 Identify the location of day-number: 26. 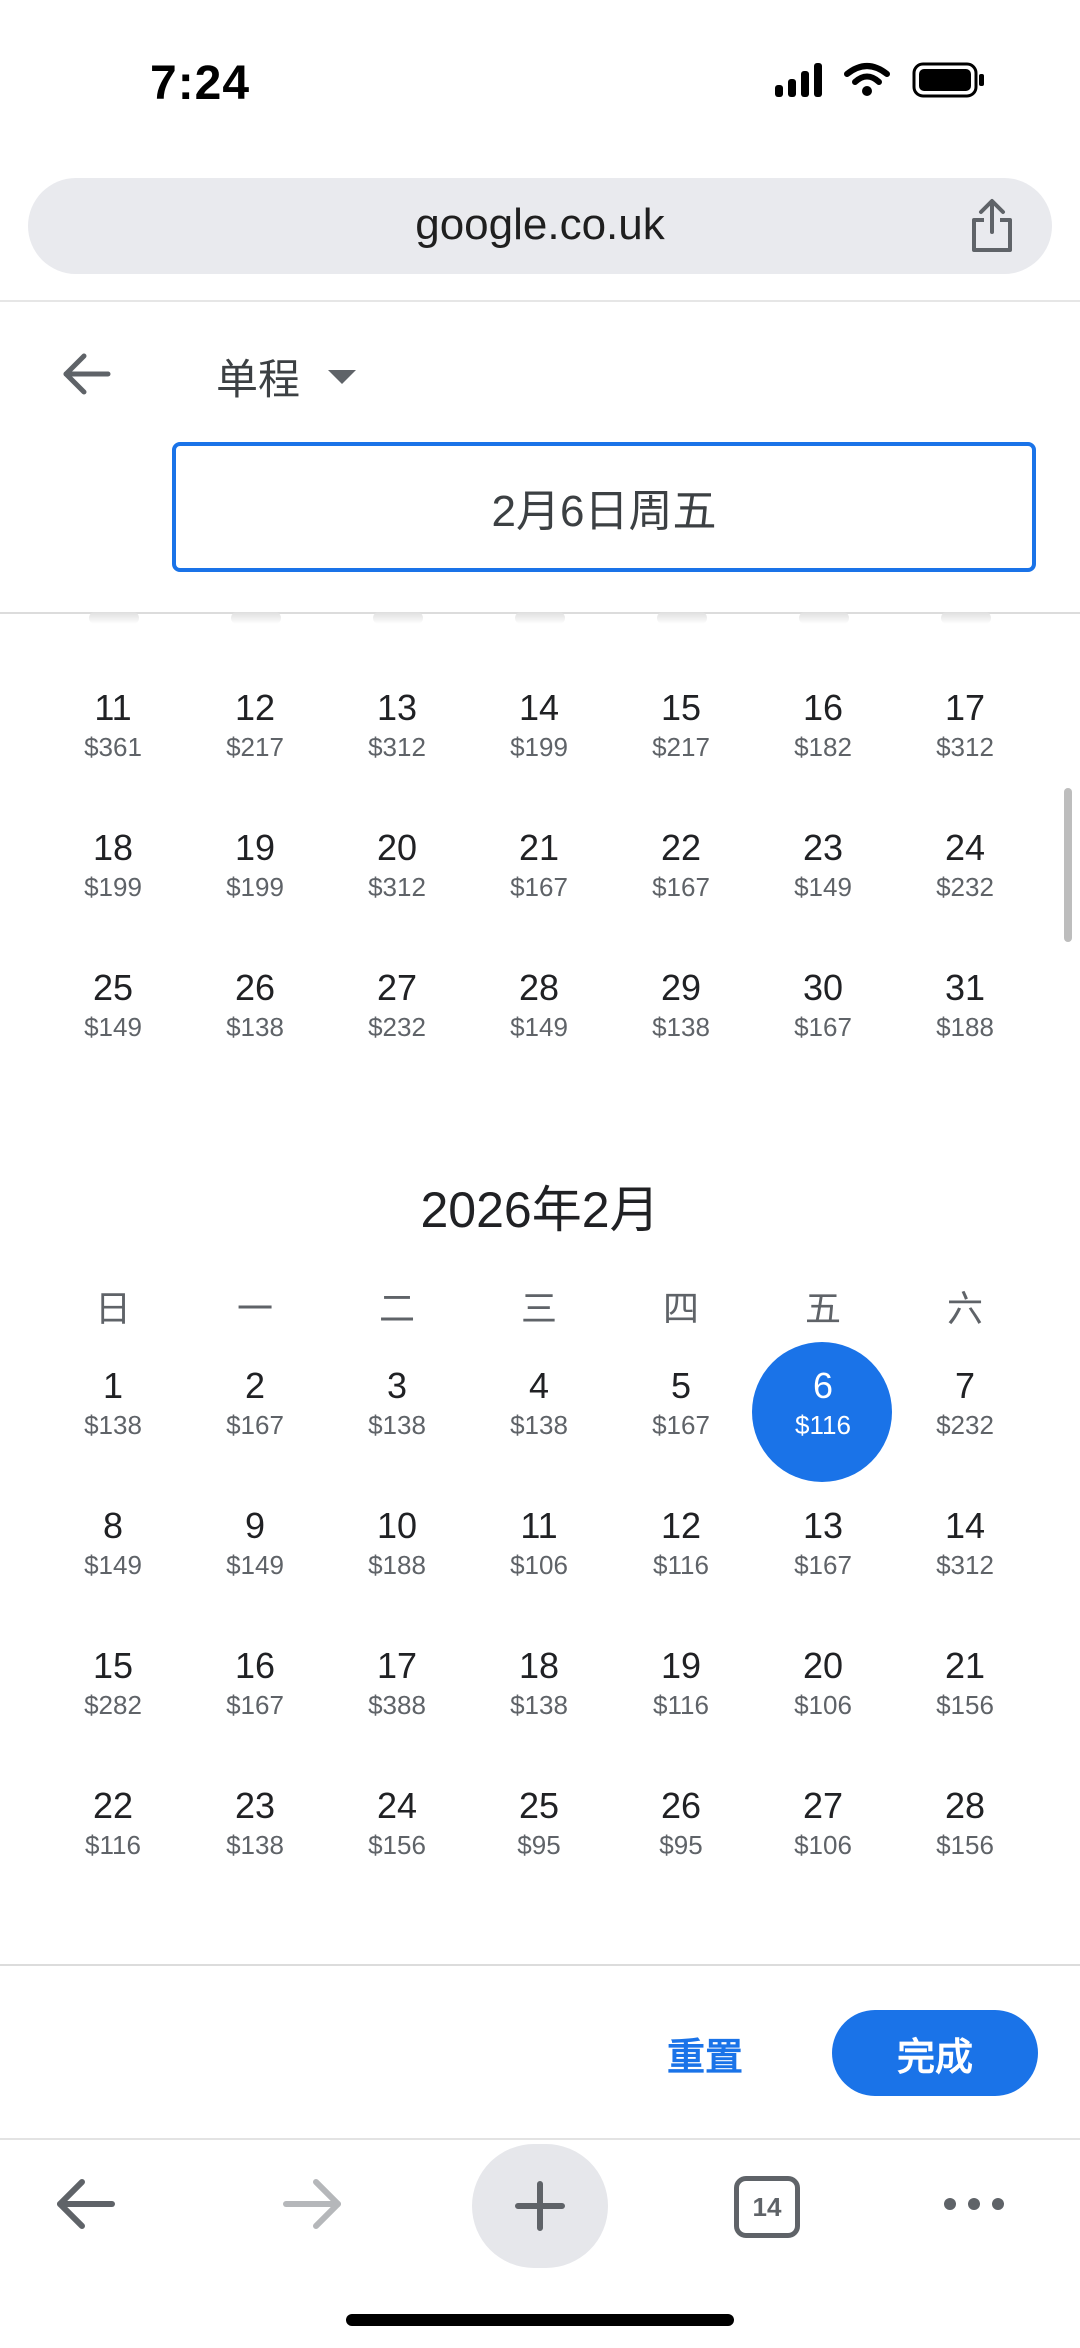
(681, 1805).